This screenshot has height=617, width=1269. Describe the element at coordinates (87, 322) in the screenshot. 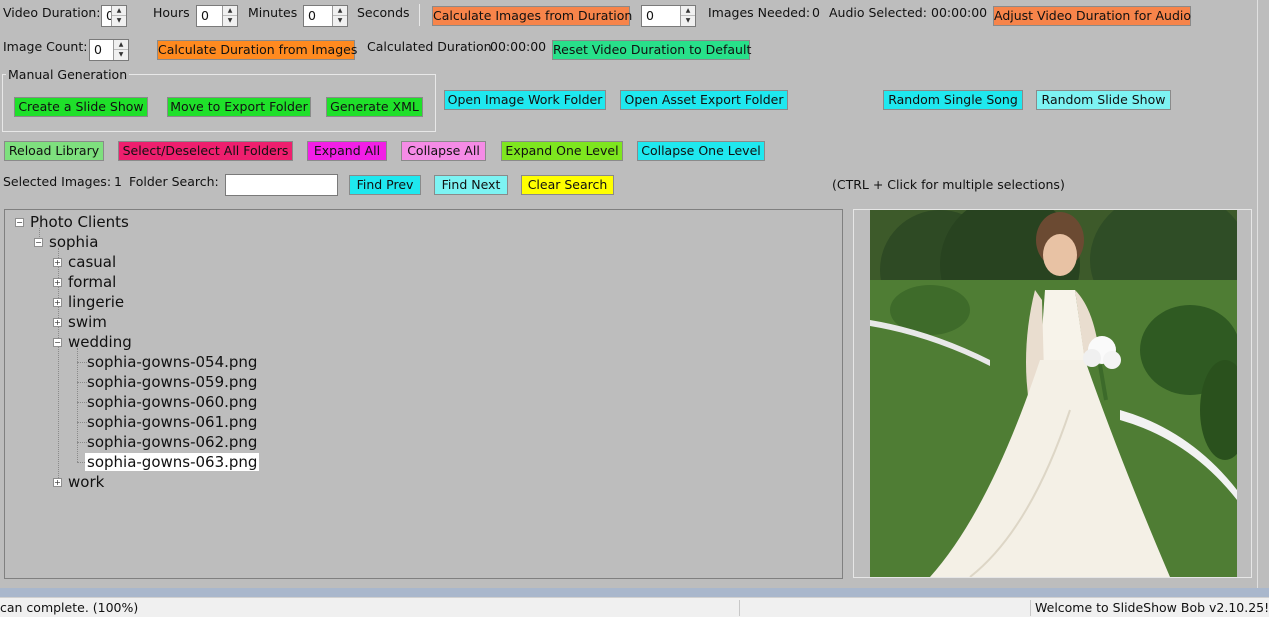

I see `tree-node-folder: swim` at that location.